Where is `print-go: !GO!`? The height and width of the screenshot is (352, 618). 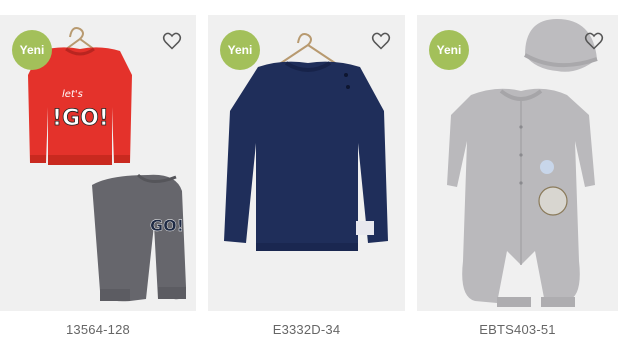
print-go: !GO! is located at coordinates (80, 118).